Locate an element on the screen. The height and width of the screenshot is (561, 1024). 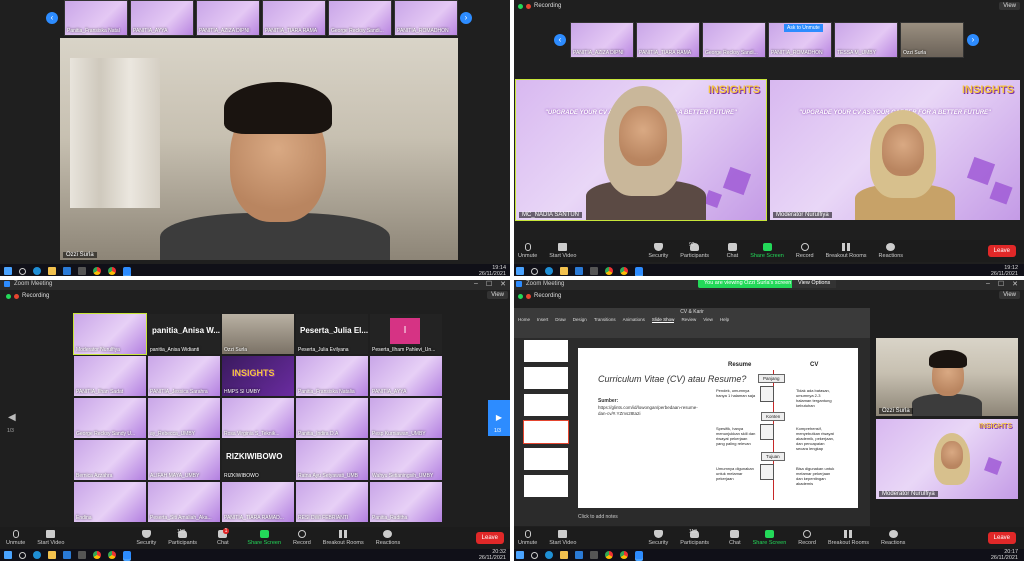
maximize-icon: ☐ is located at coordinates (1001, 284).